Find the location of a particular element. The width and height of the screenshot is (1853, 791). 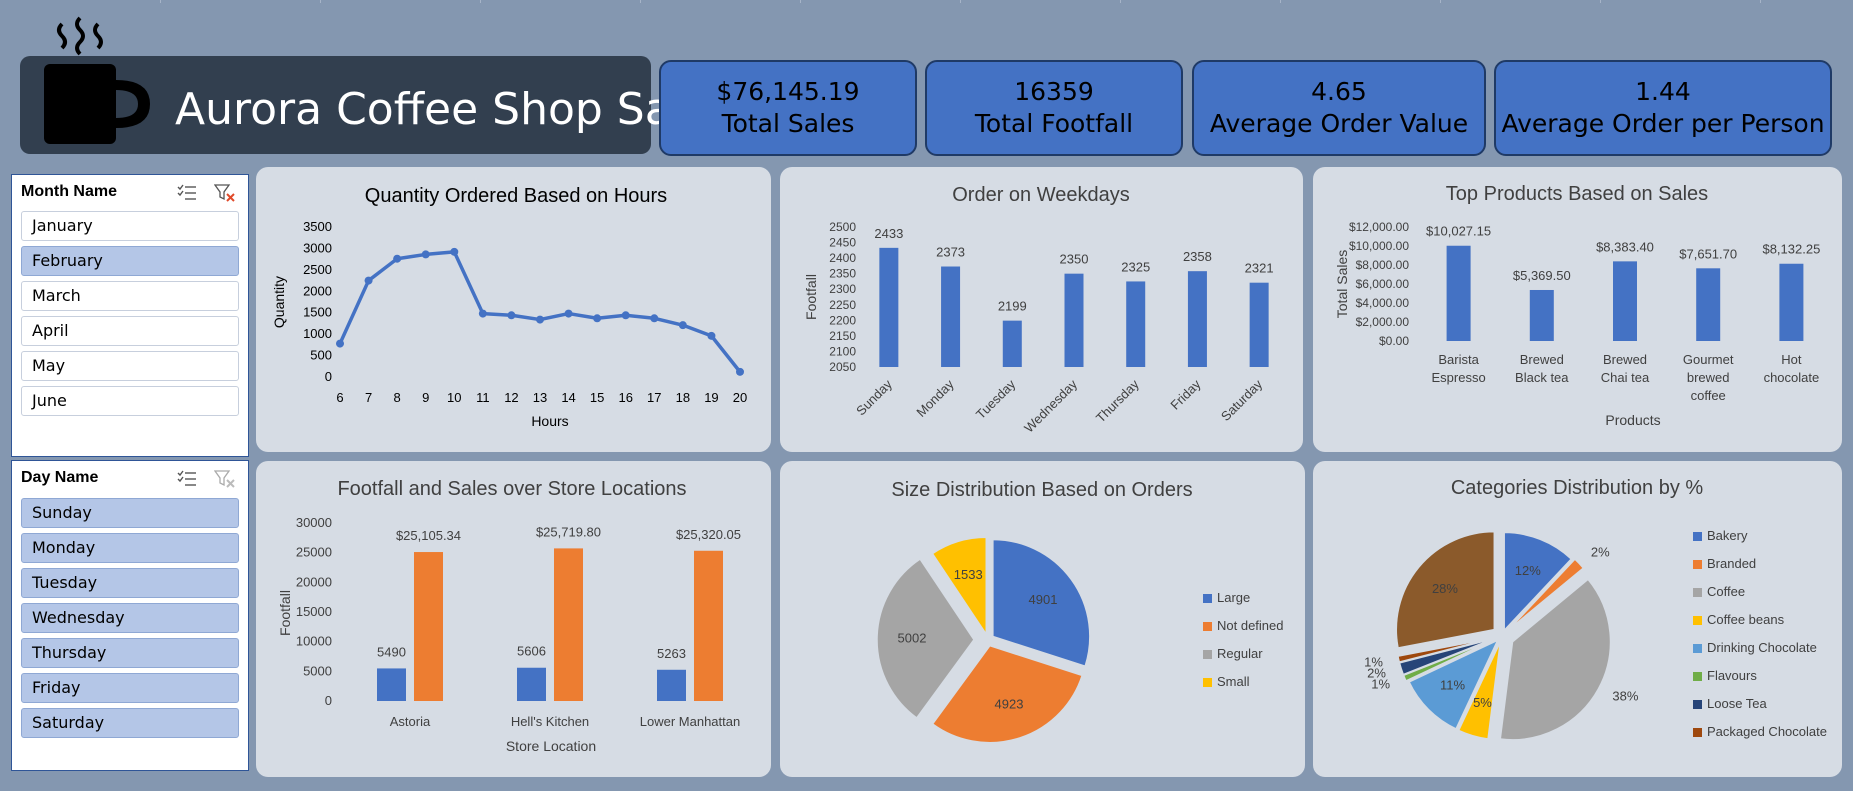

legend-label: Drinking Chocolate is located at coordinates (1762, 647).